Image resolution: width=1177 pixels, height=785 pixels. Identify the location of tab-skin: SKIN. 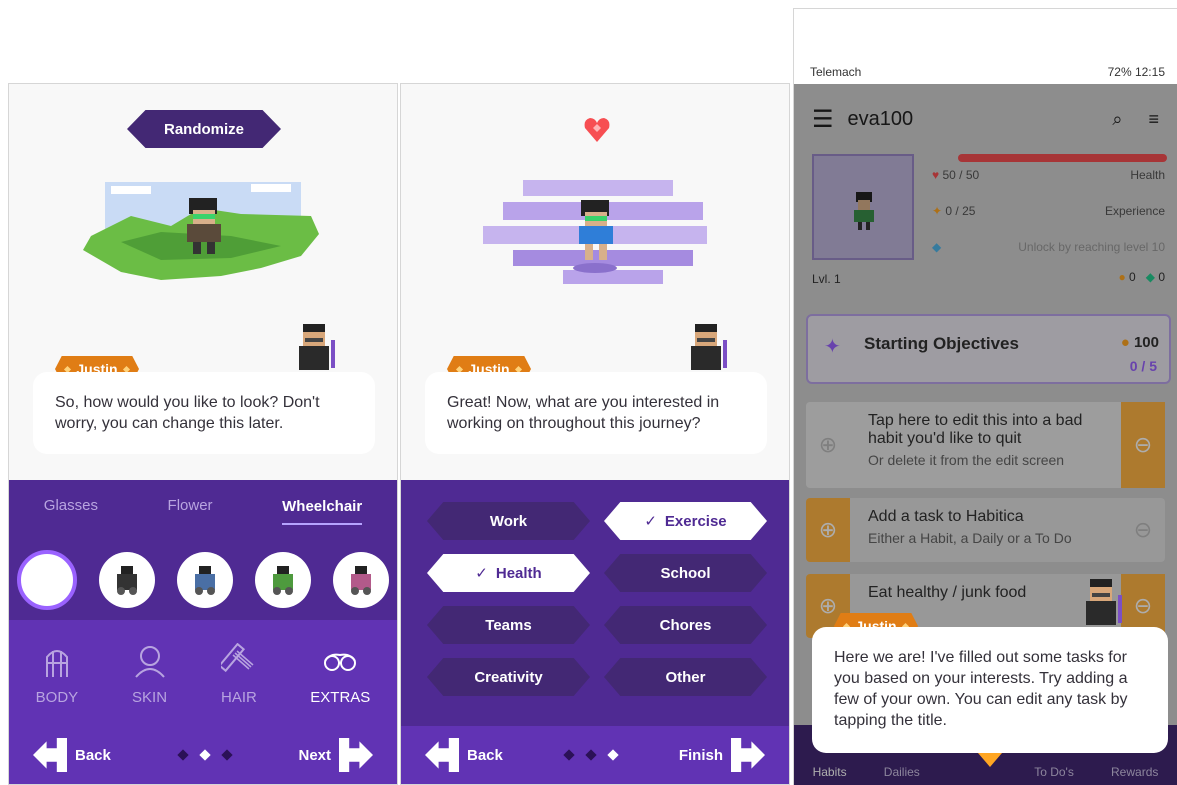
(150, 674).